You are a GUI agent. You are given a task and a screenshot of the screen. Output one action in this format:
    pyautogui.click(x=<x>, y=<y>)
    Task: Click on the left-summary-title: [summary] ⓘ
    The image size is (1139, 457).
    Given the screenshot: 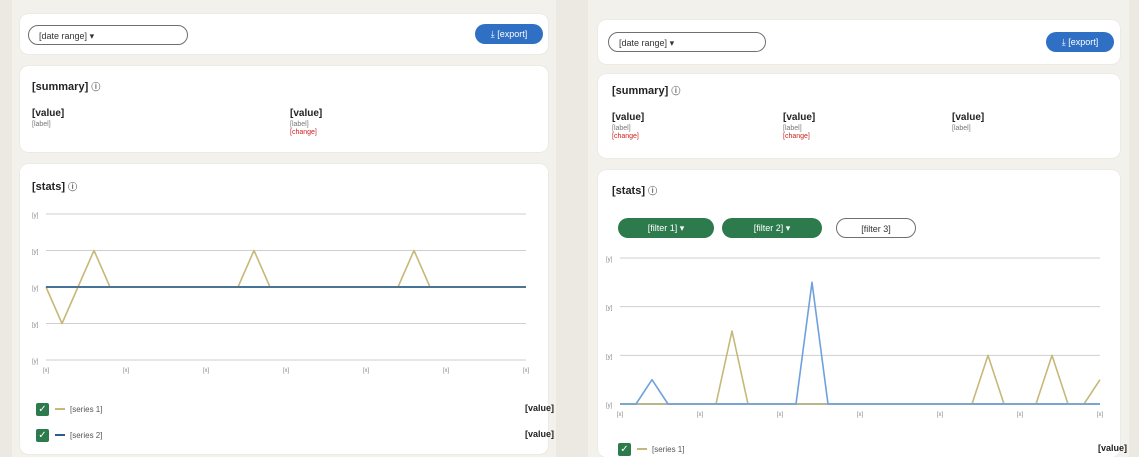 What is the action you would take?
    pyautogui.click(x=66, y=86)
    